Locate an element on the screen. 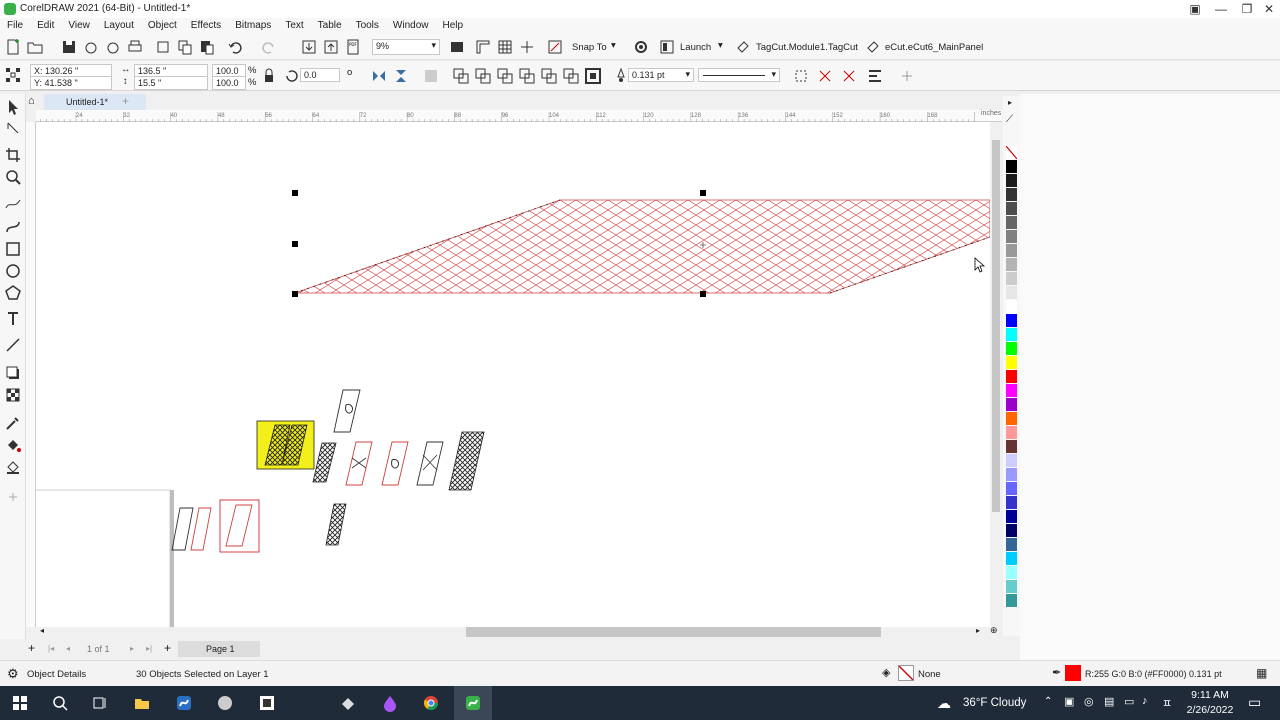 This screenshot has width=1280, height=720. menu-window: Window is located at coordinates (411, 25).